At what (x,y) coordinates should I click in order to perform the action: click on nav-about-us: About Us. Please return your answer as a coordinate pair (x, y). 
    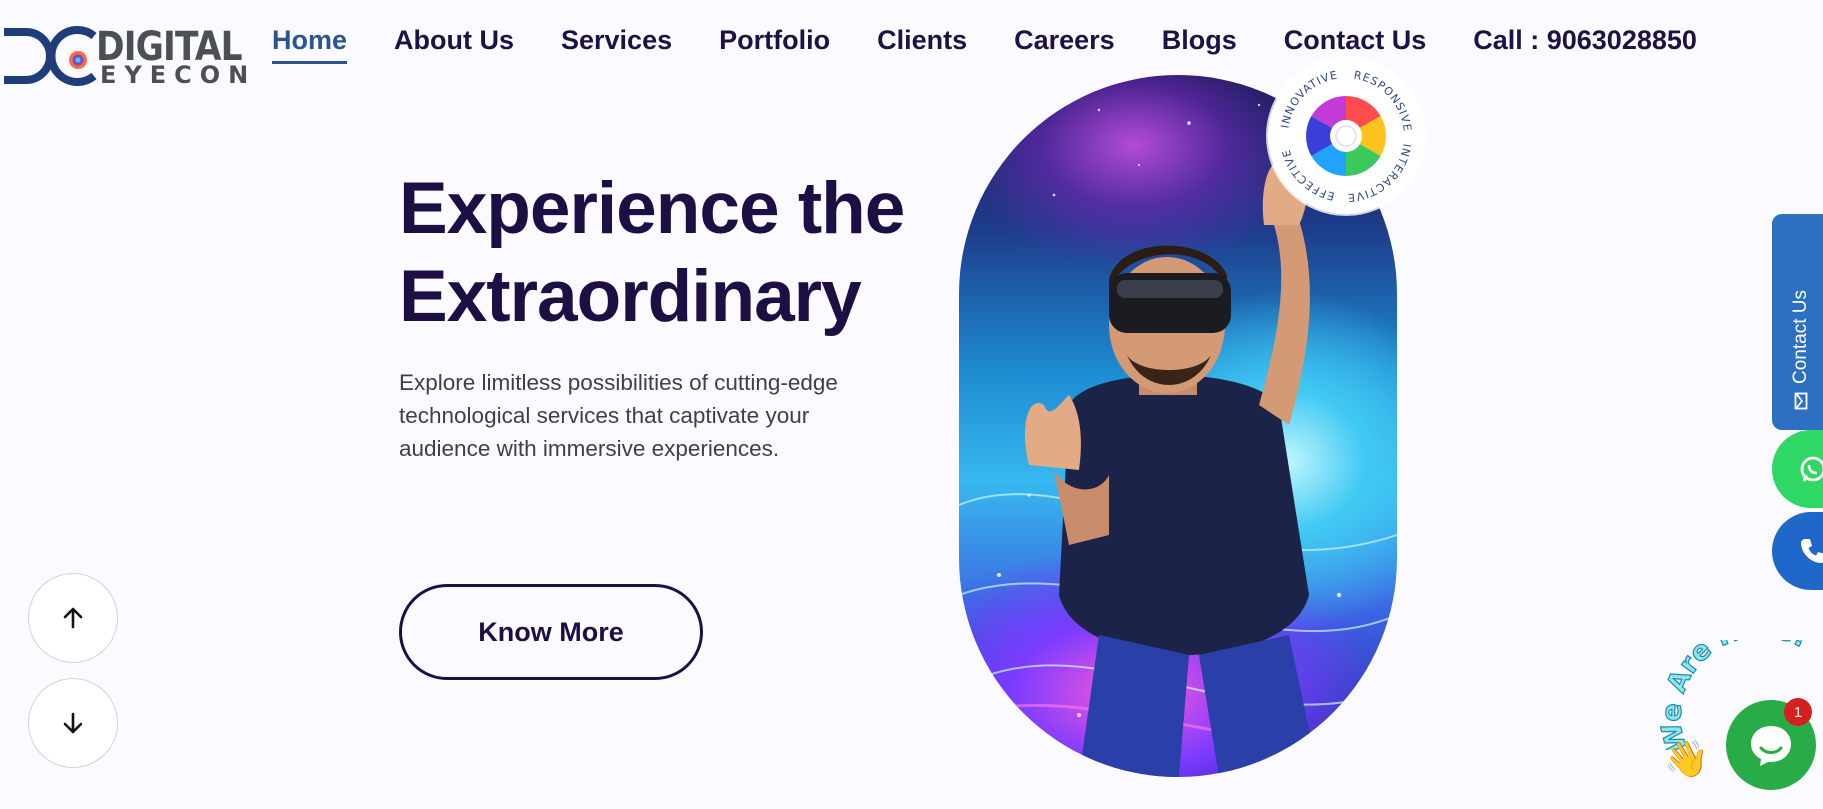
    Looking at the image, I should click on (454, 42).